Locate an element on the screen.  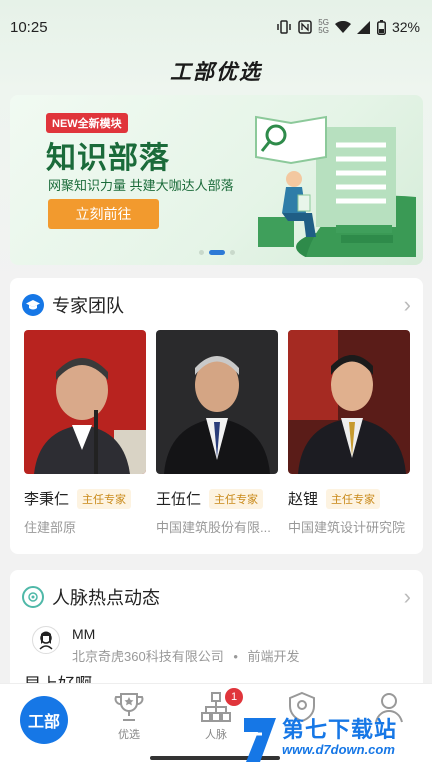
watermark-title: 第七下载站 is located at coordinates (340, 729).